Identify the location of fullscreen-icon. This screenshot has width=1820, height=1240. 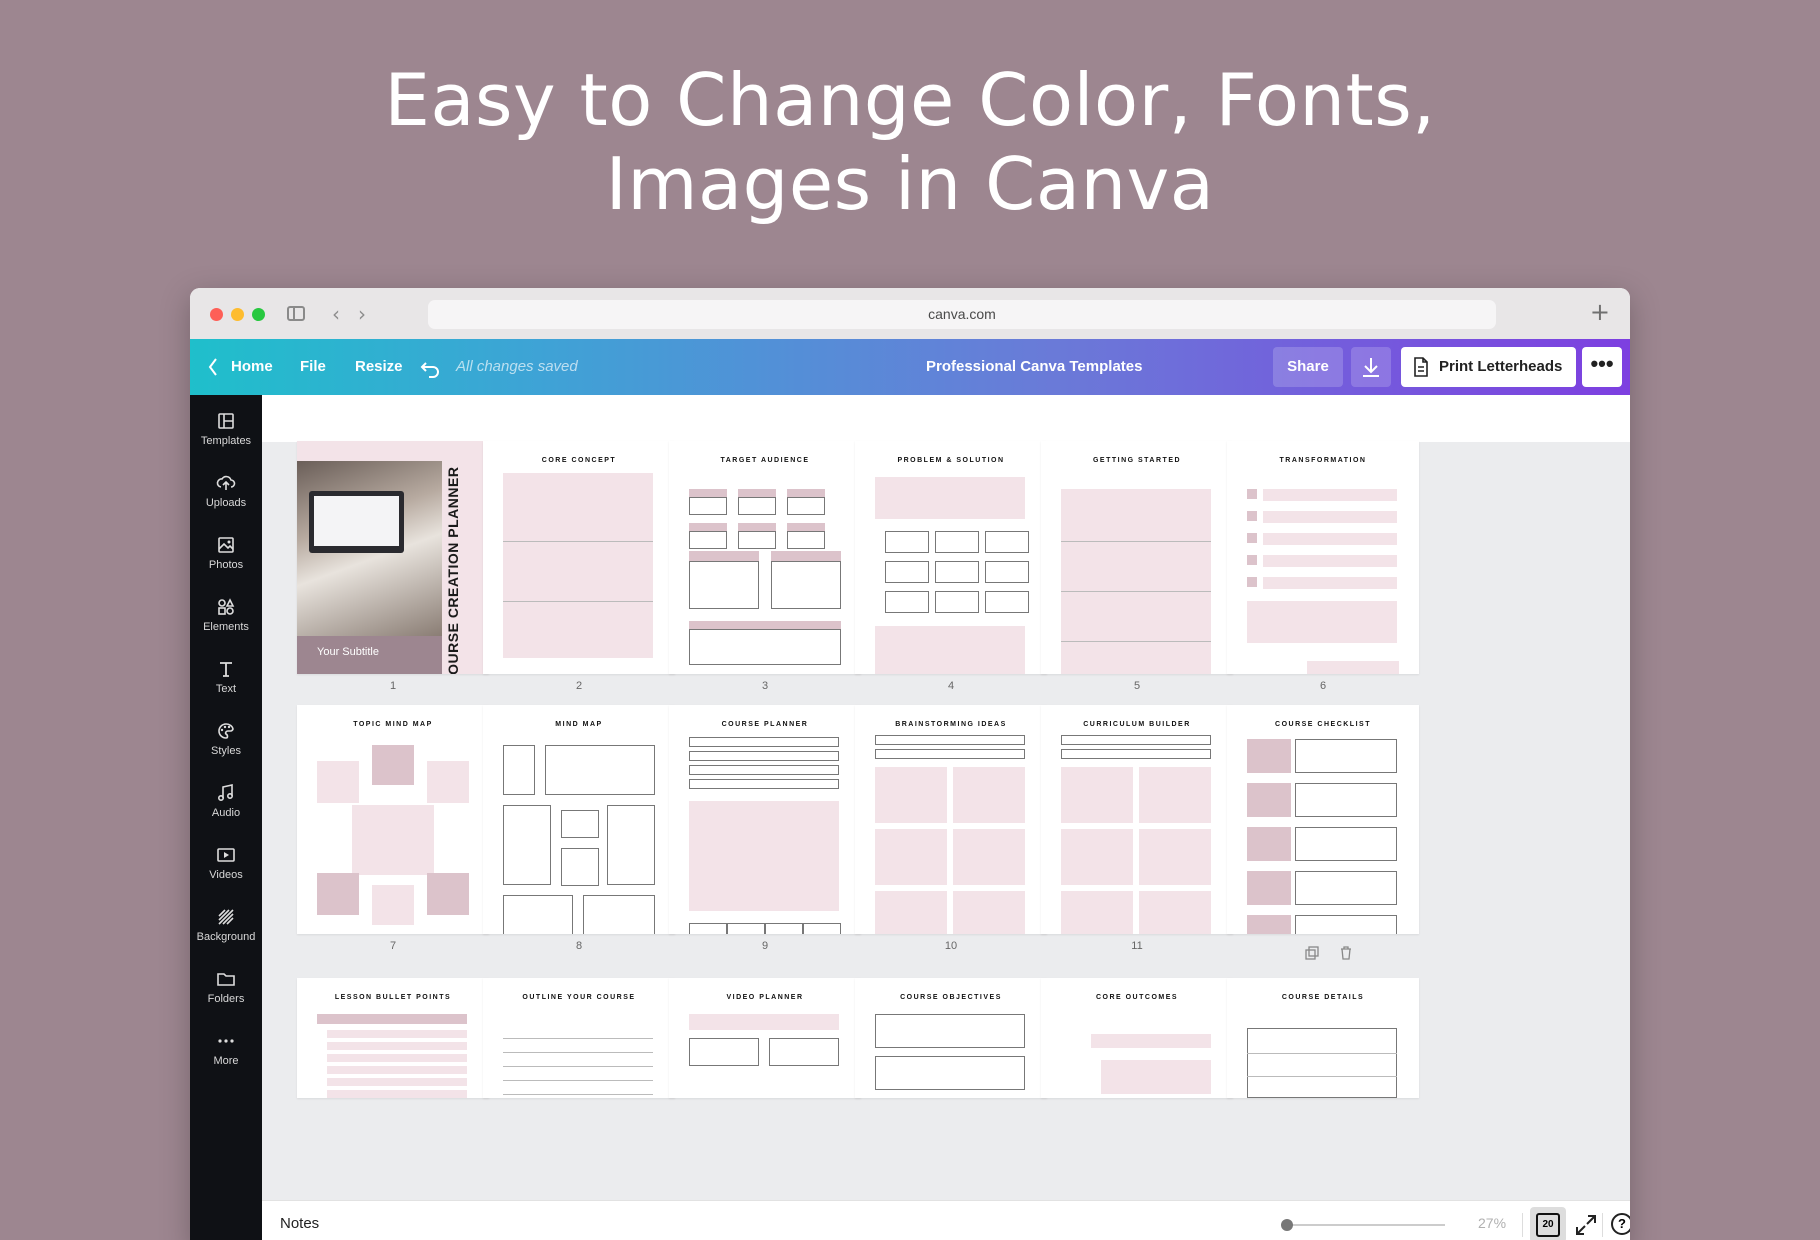
(1586, 1225).